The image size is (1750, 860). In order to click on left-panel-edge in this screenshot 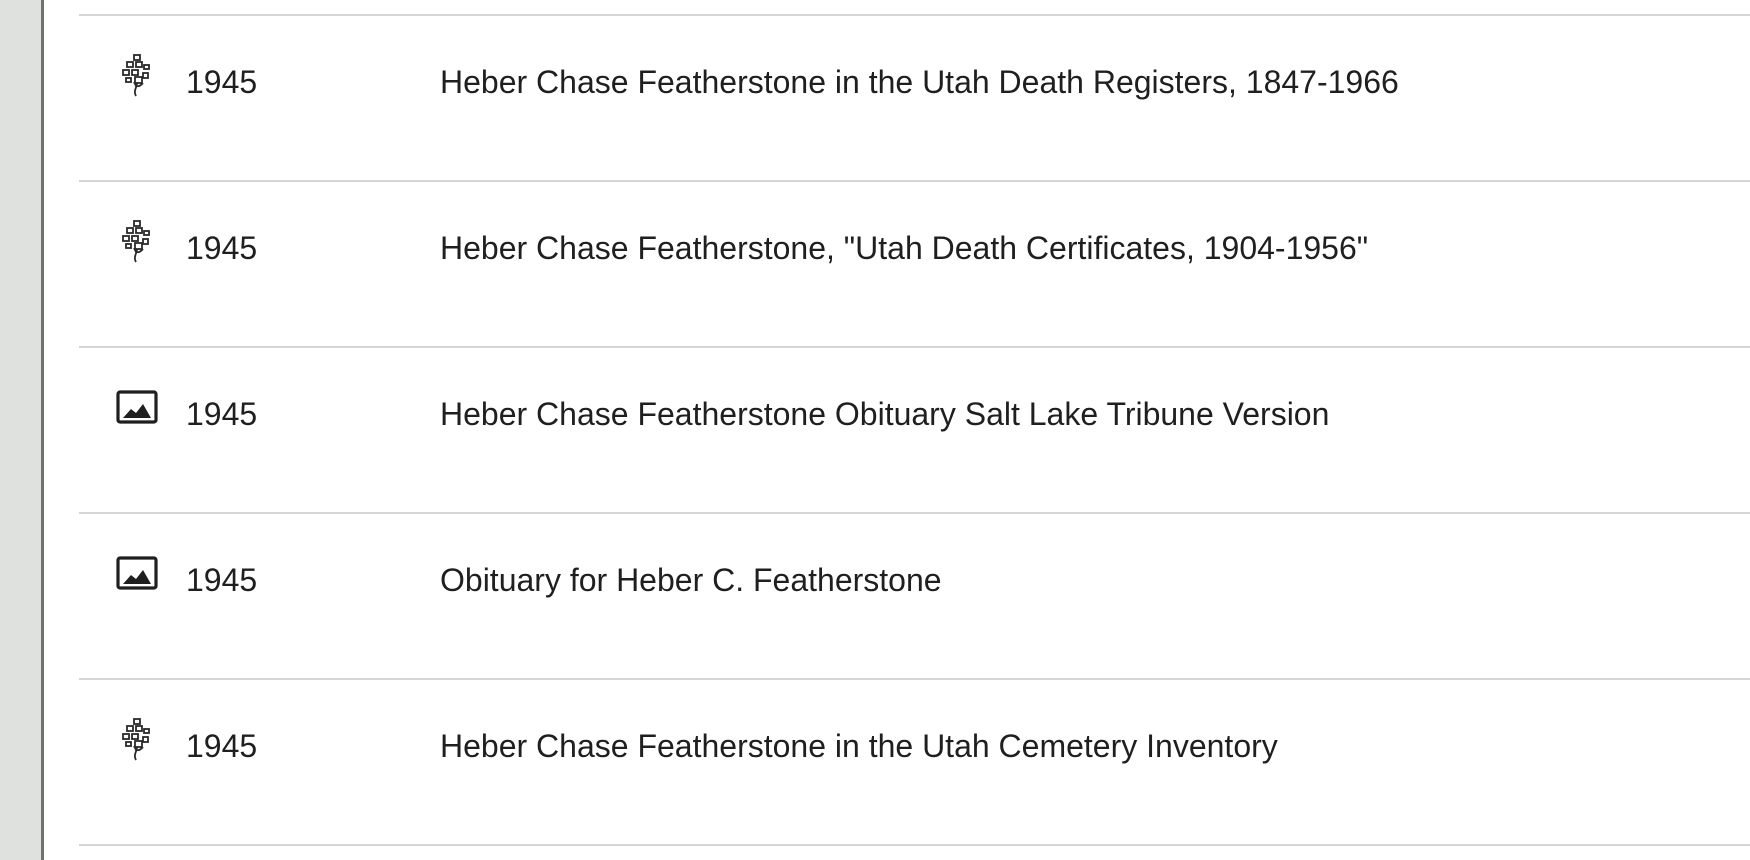, I will do `click(22, 430)`.